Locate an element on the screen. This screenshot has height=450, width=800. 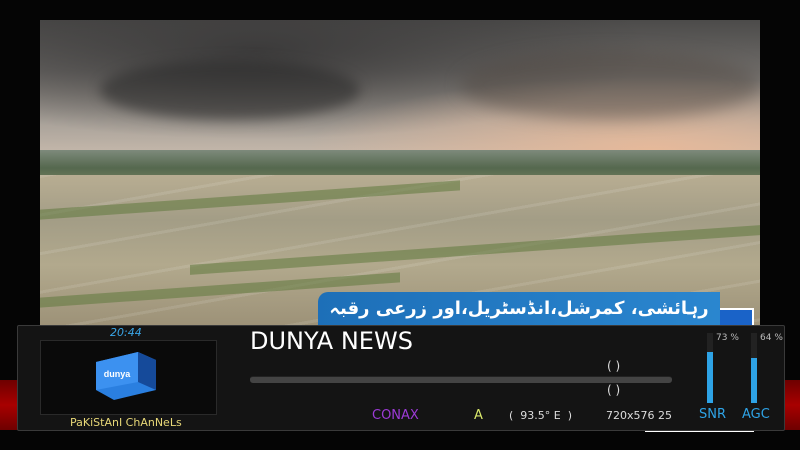
satellite-position: ( 93.5° E ) is located at coordinates (541, 415).